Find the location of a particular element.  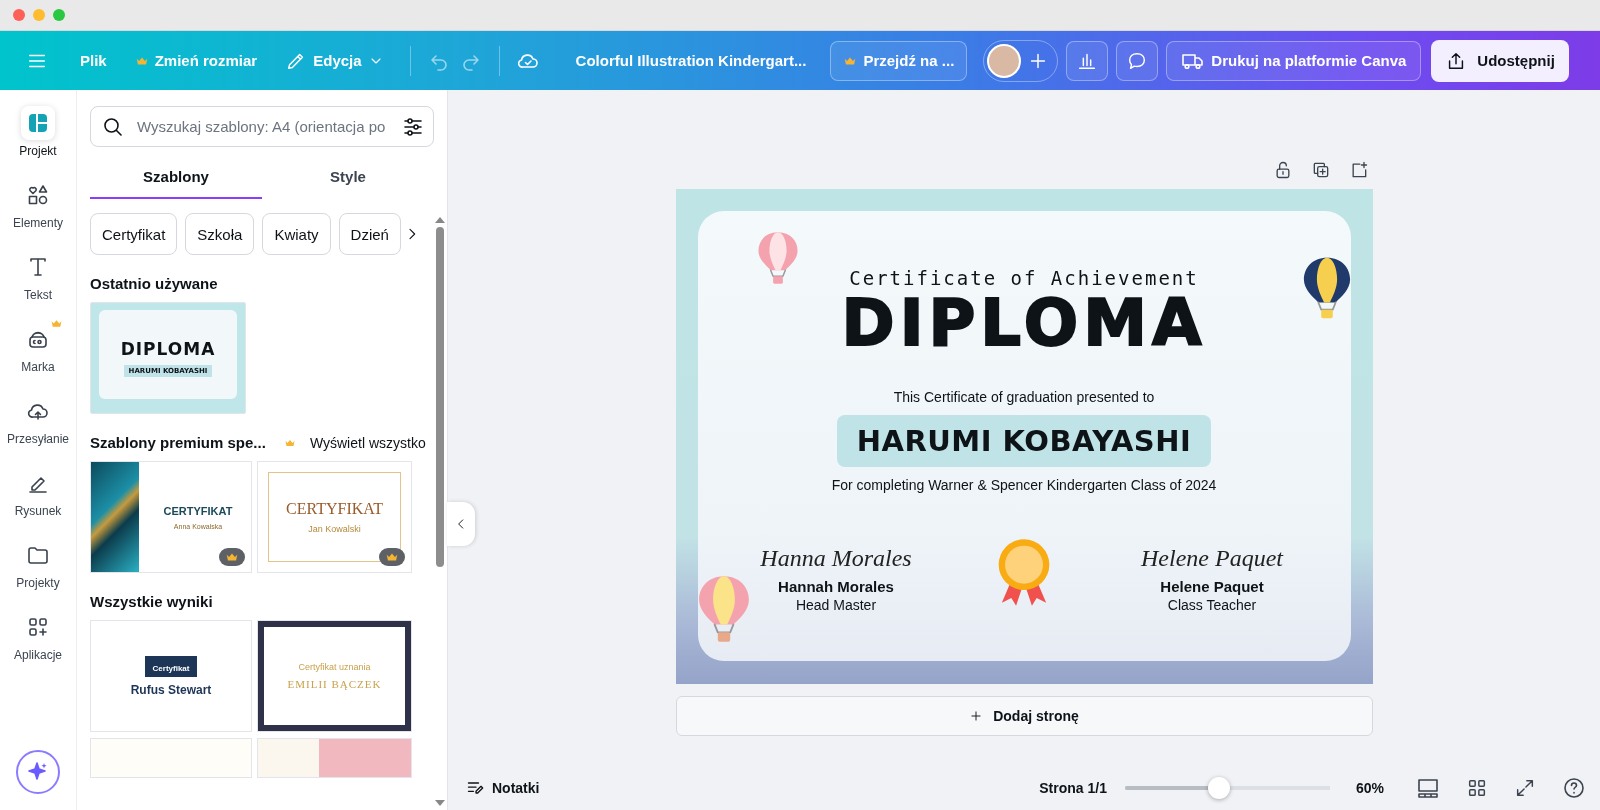

category-chip: Certyfikat is located at coordinates (134, 234).